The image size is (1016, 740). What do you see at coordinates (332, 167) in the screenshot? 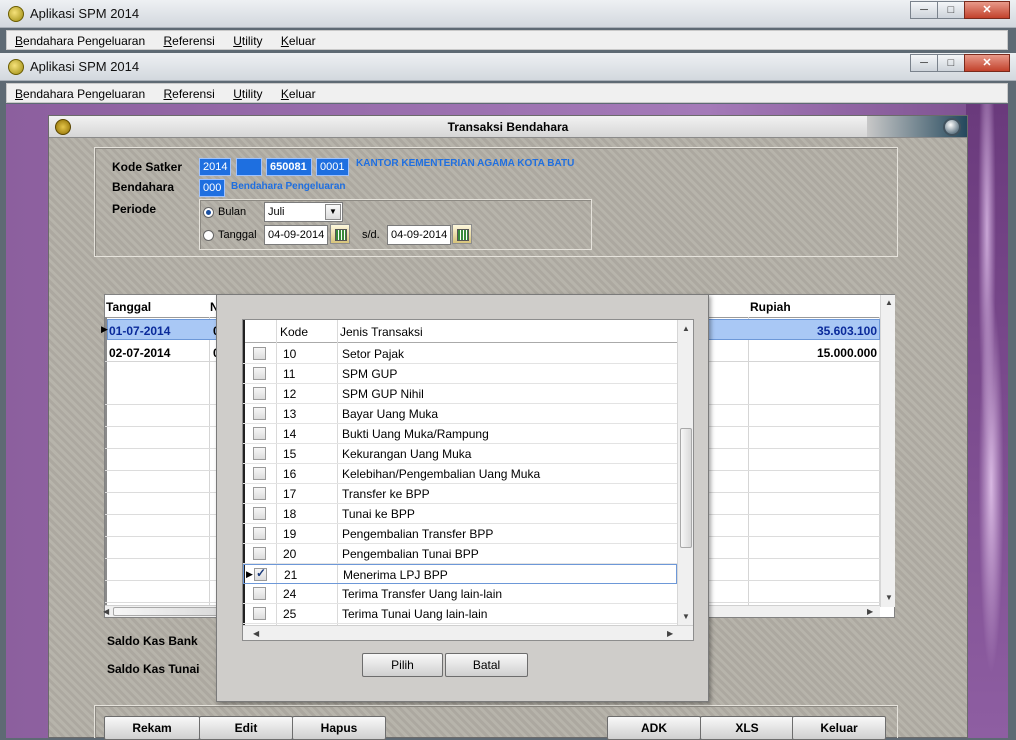
I see `satker-field-4: 0001` at bounding box center [332, 167].